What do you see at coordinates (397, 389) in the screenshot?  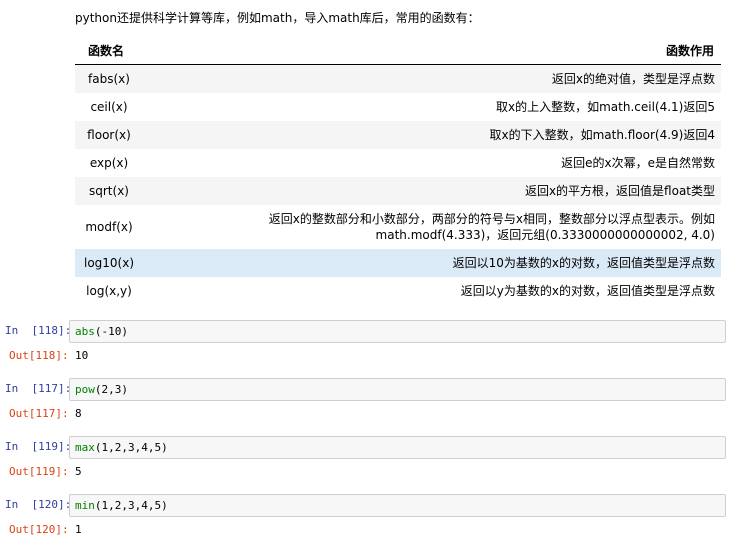 I see `code-input: pow(2,3)` at bounding box center [397, 389].